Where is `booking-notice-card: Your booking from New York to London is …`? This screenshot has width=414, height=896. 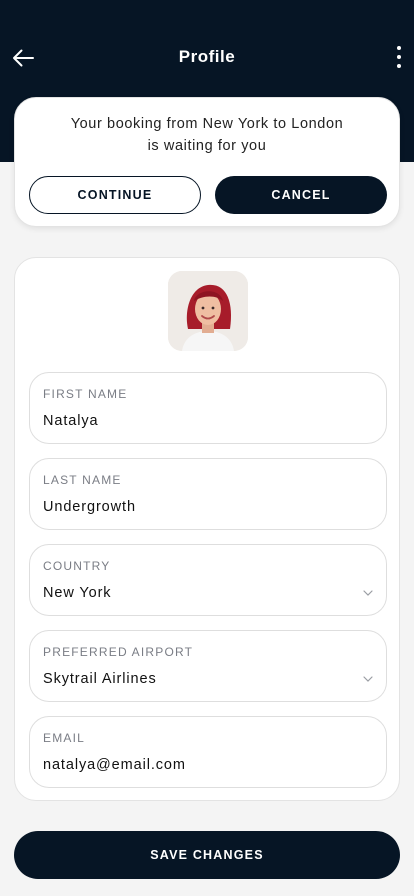 booking-notice-card: Your booking from New York to London is … is located at coordinates (207, 162).